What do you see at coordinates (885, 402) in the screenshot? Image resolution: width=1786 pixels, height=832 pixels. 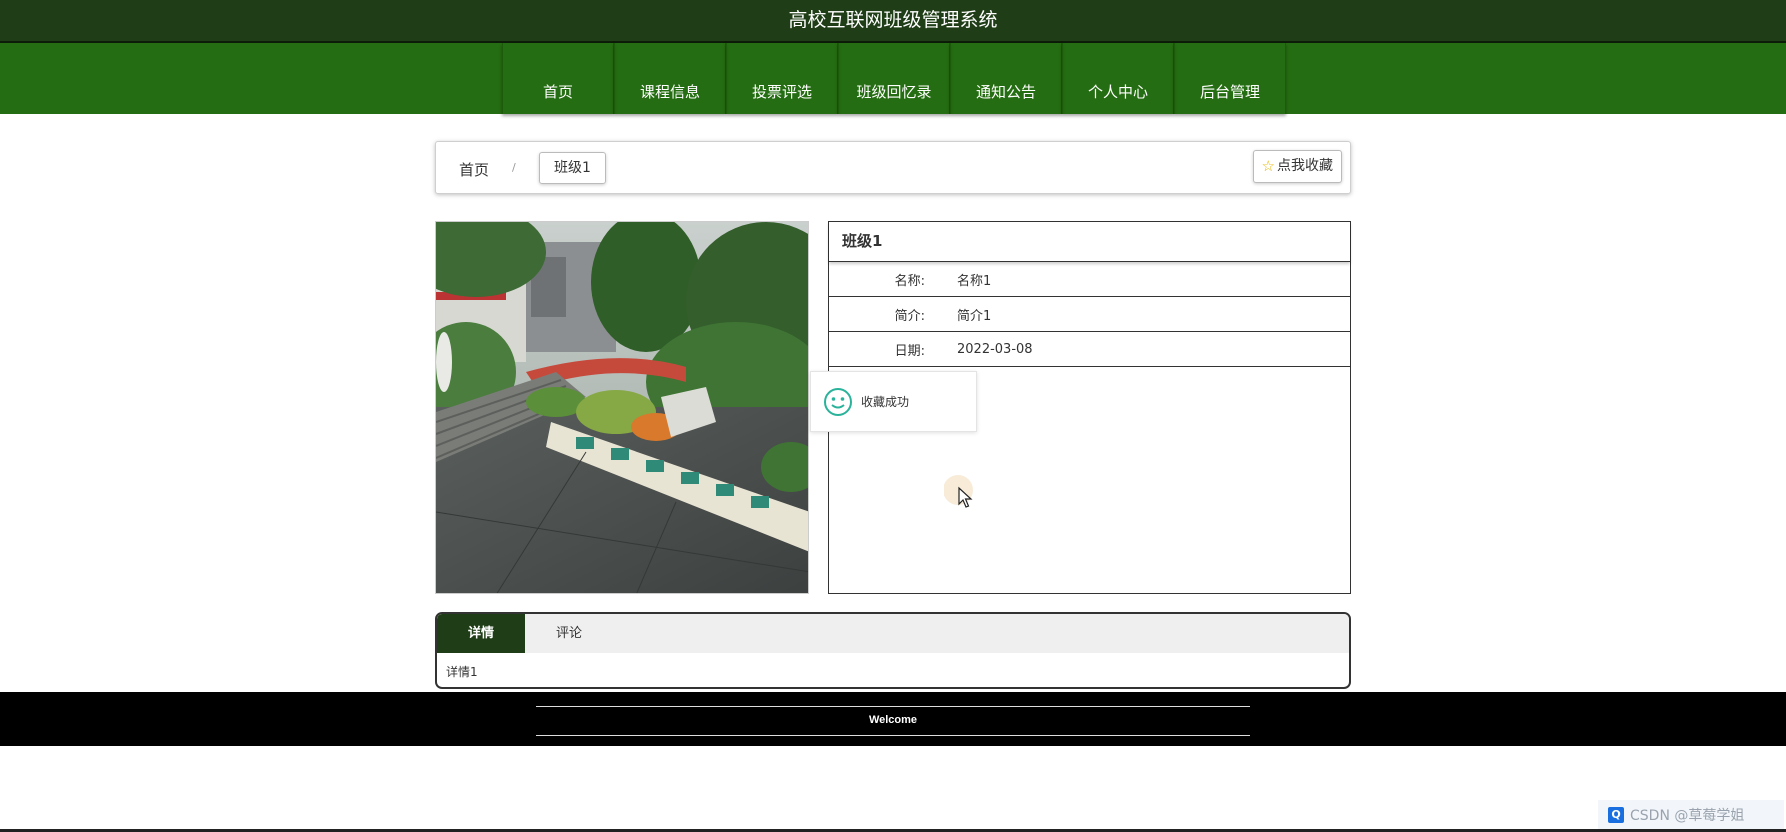 I see `toast-text: 收藏成功` at bounding box center [885, 402].